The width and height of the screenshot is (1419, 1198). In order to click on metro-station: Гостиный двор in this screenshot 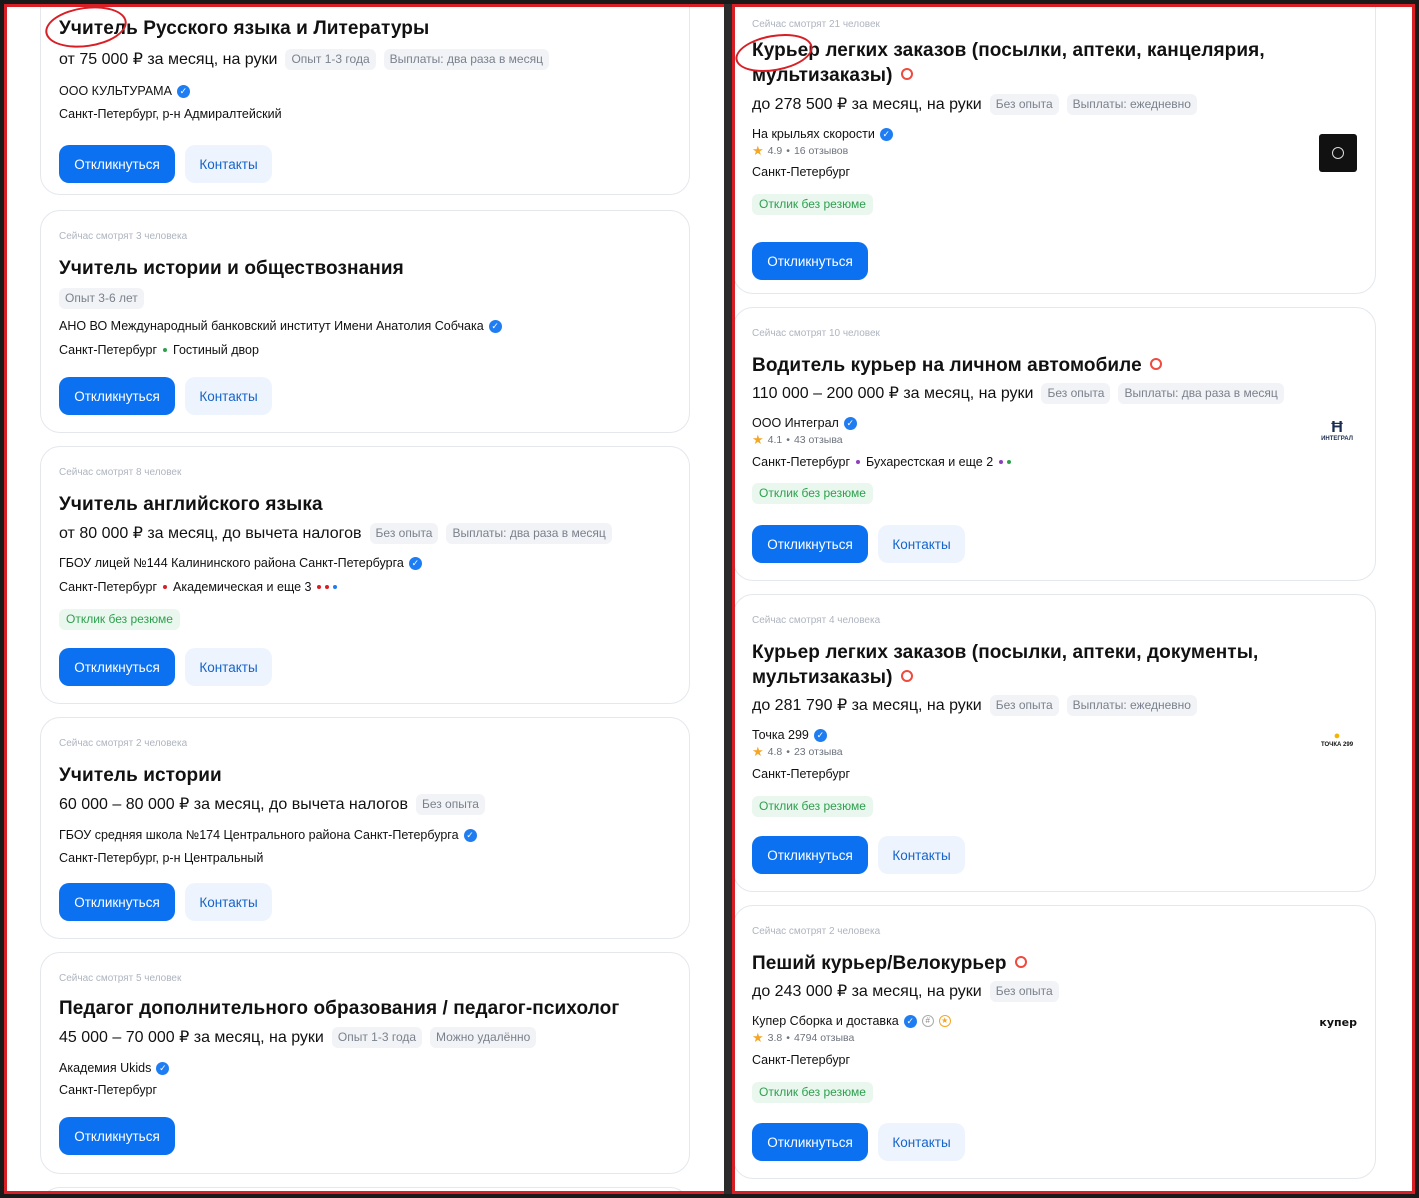, I will do `click(216, 350)`.